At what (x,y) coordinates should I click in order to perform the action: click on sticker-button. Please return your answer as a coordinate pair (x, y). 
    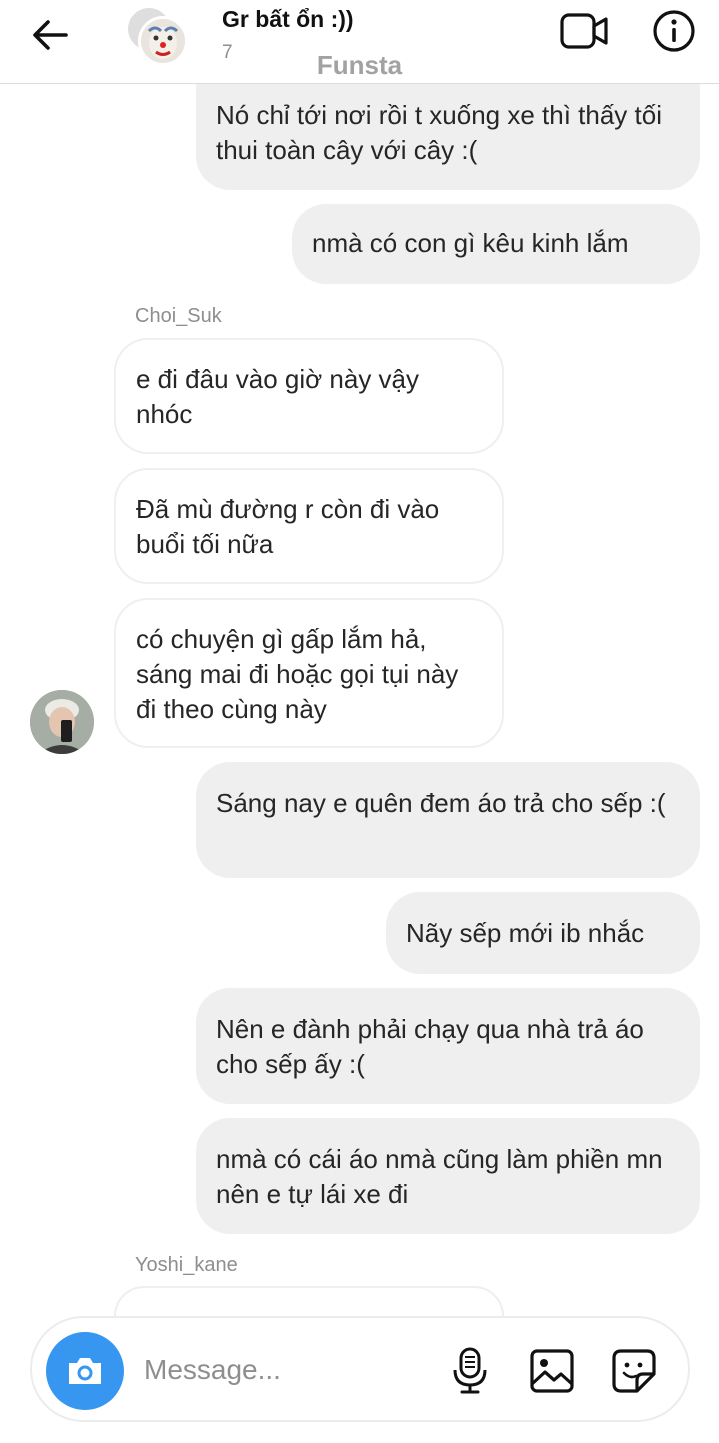
    Looking at the image, I should click on (634, 1371).